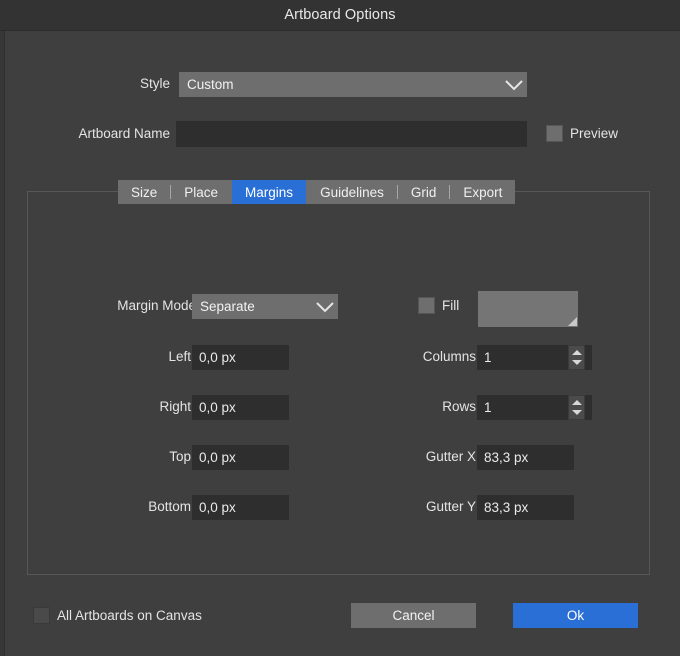 The width and height of the screenshot is (680, 656). Describe the element at coordinates (41, 615) in the screenshot. I see `all-artboards-checkbox-box` at that location.